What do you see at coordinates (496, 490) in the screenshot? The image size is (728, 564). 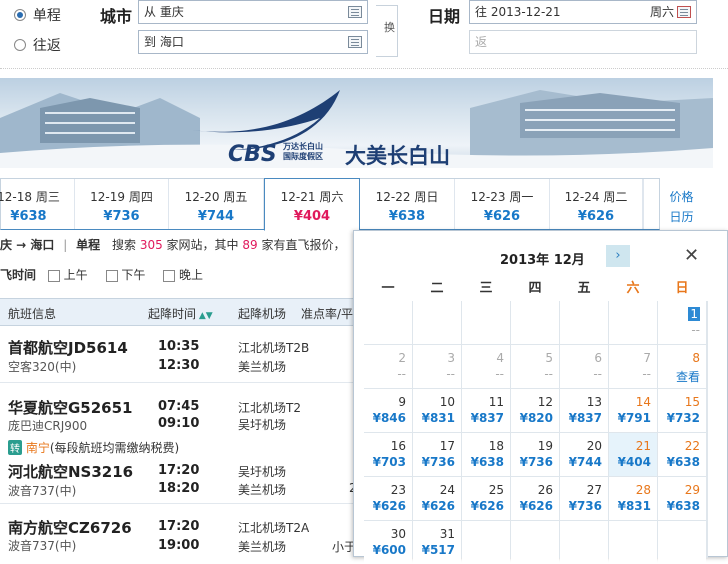 I see `day-number: 25` at bounding box center [496, 490].